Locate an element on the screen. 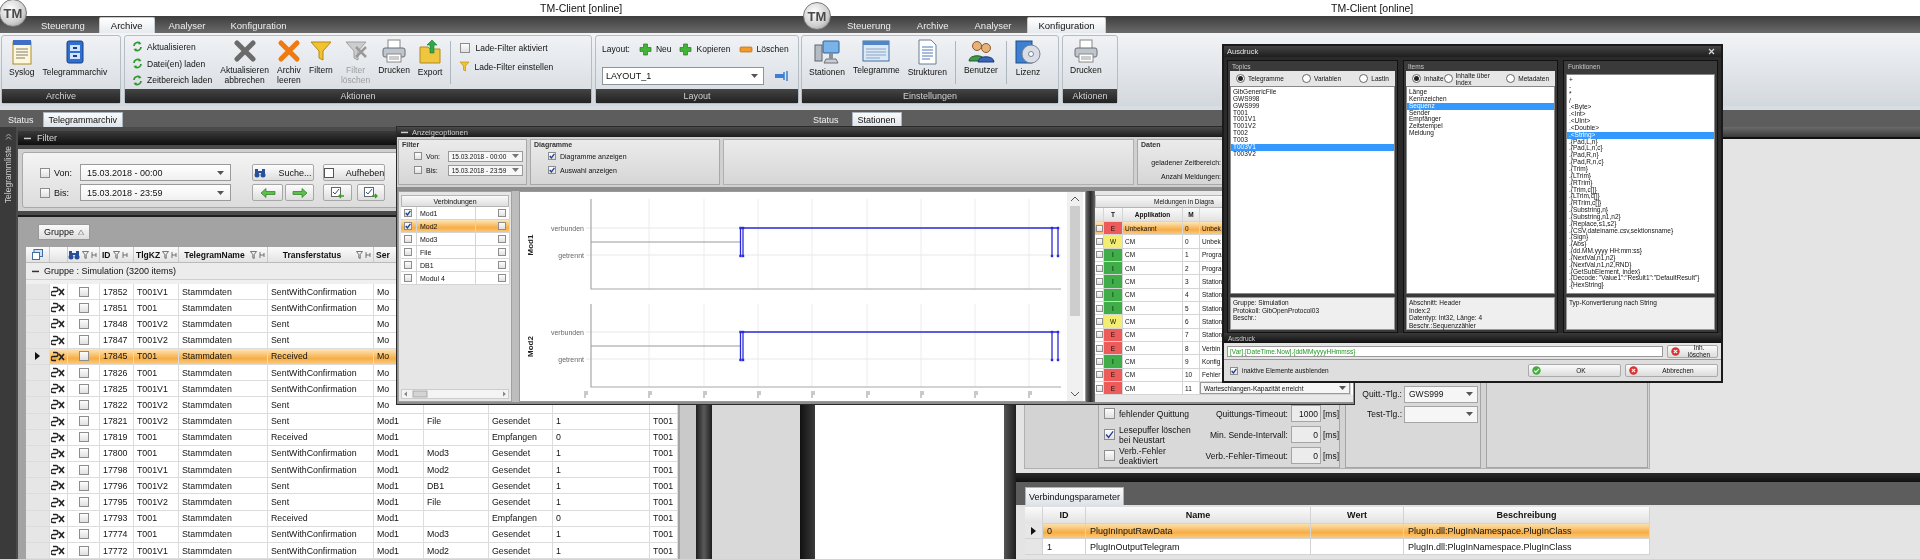 The height and width of the screenshot is (559, 1920). table-cell: 17821 is located at coordinates (115, 421).